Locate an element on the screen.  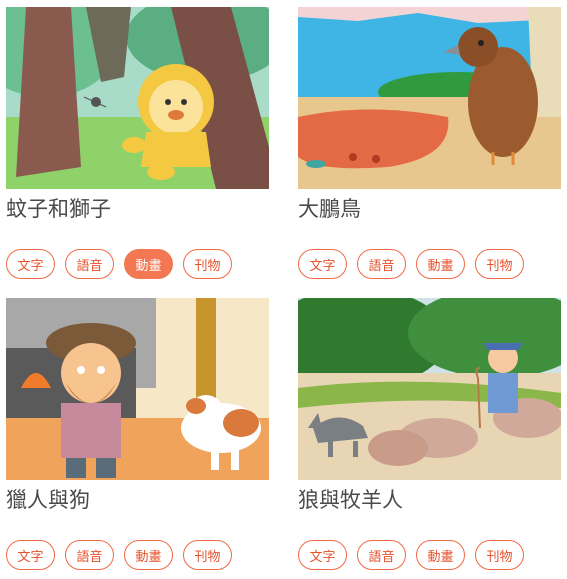
story-title: 獵人與狗 is located at coordinates (48, 500).